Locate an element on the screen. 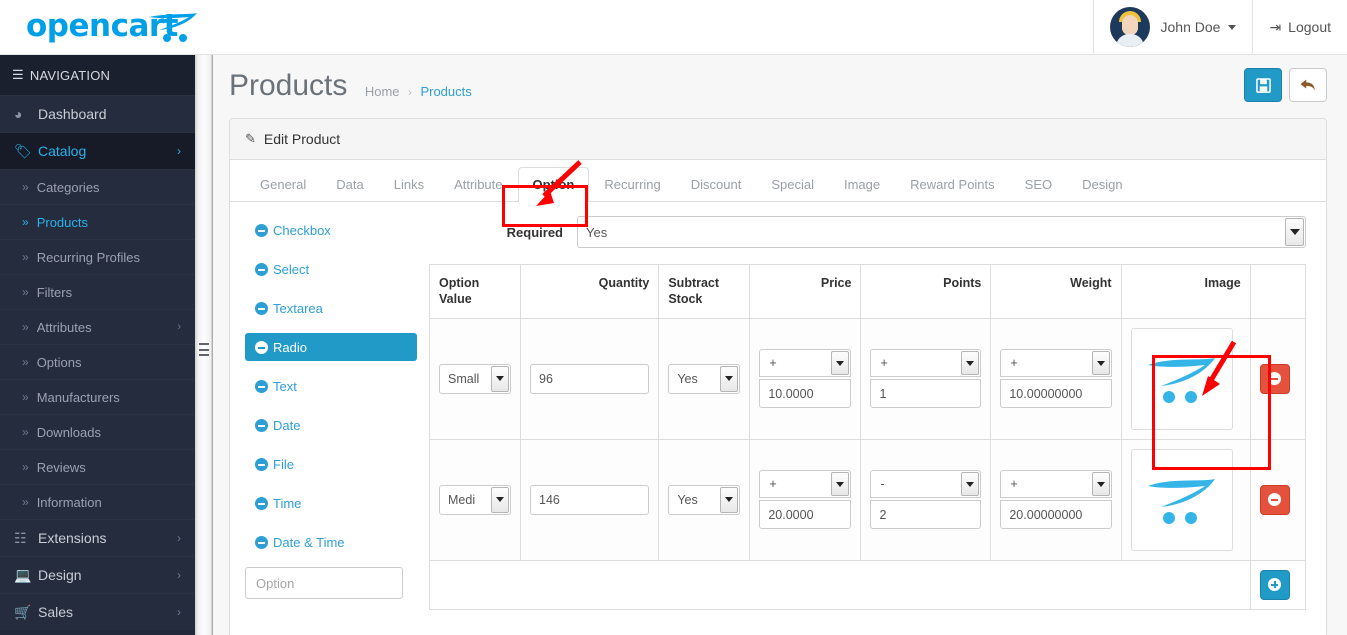 This screenshot has height=635, width=1347. sidebar-item-label: Attributes is located at coordinates (64, 327).